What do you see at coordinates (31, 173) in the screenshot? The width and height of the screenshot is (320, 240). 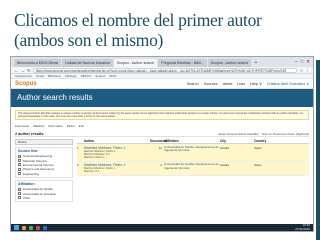 I see `facet-item-label: Engineering` at bounding box center [31, 173].